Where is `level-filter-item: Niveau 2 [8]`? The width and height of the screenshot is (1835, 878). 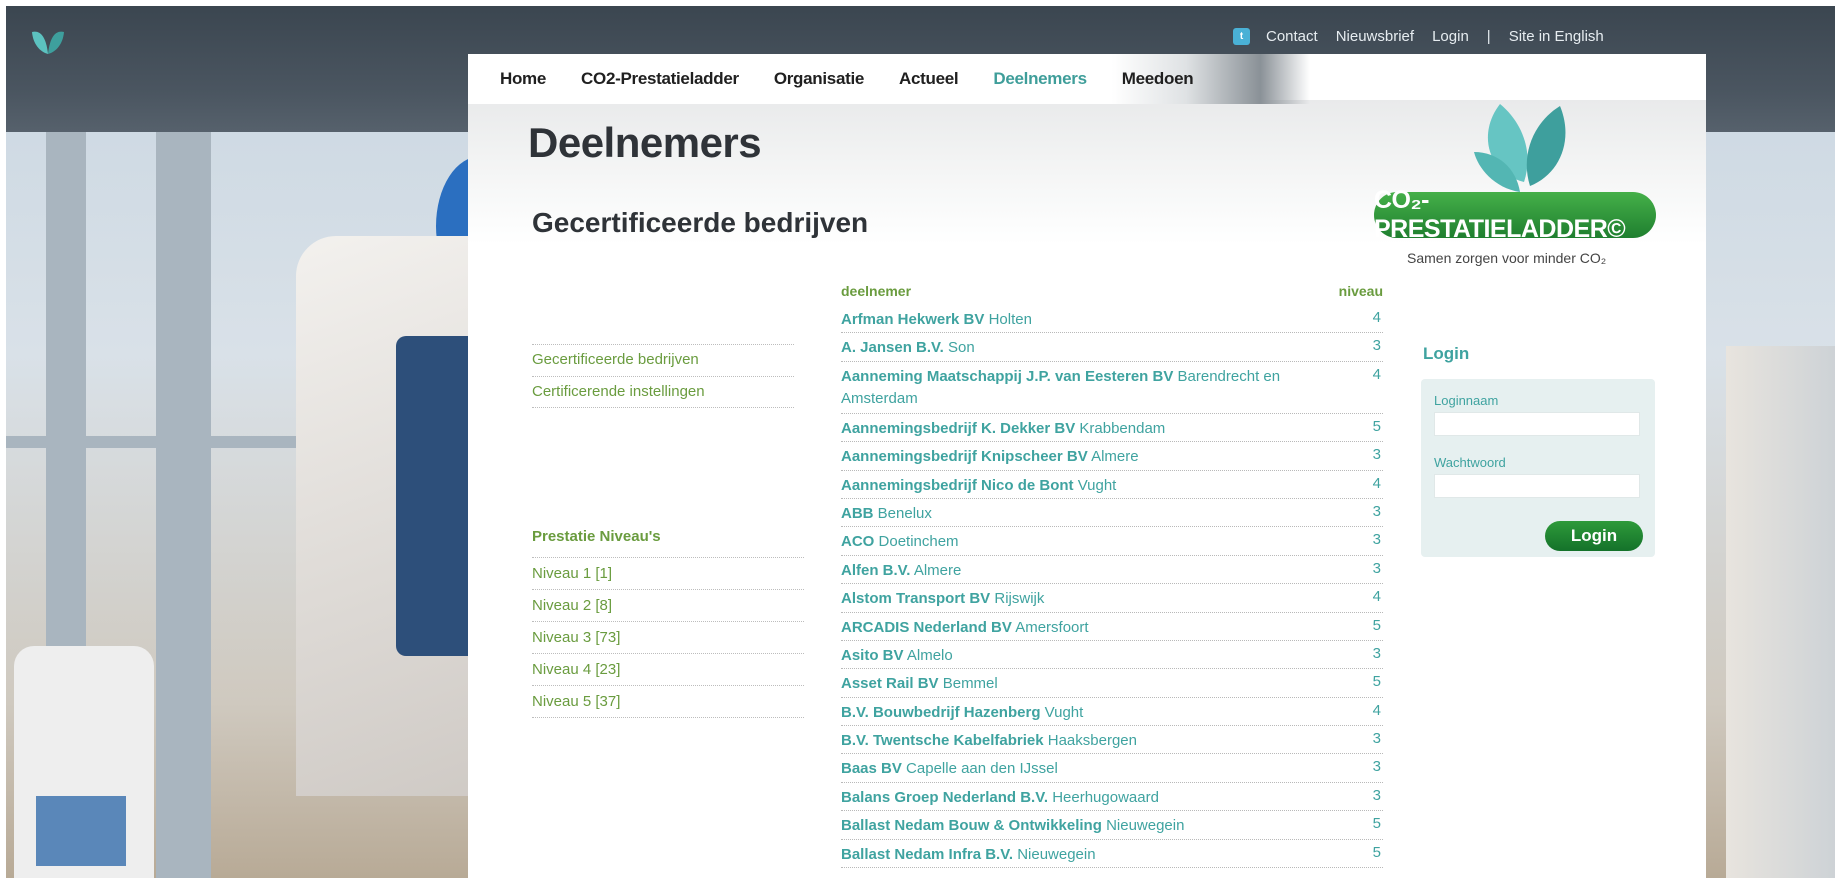
level-filter-item: Niveau 2 [8] is located at coordinates (668, 606).